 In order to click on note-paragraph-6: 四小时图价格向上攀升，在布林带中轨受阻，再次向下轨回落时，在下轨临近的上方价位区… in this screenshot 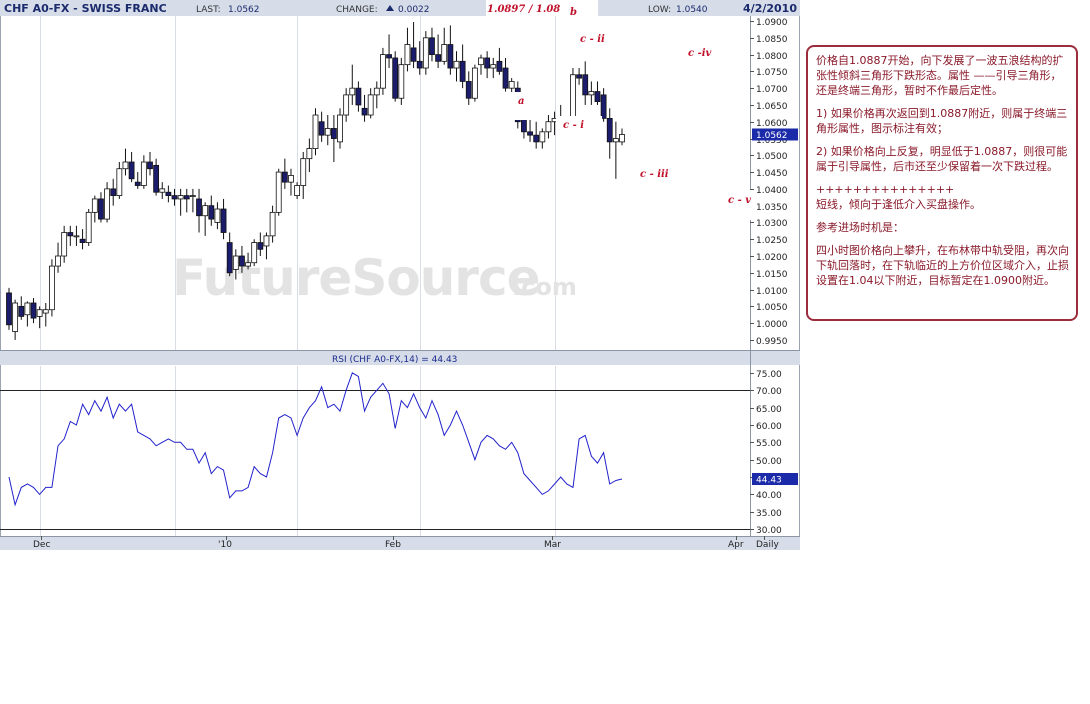, I will do `click(942, 265)`.